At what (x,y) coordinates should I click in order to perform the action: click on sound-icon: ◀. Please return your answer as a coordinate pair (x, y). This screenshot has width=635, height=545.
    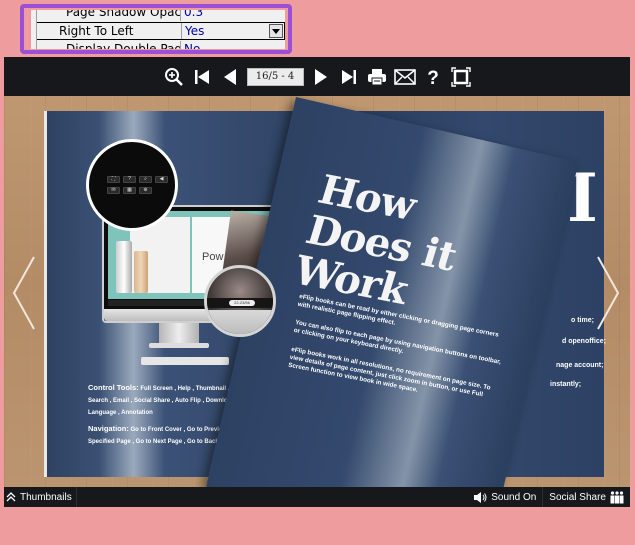
    Looking at the image, I should click on (161, 179).